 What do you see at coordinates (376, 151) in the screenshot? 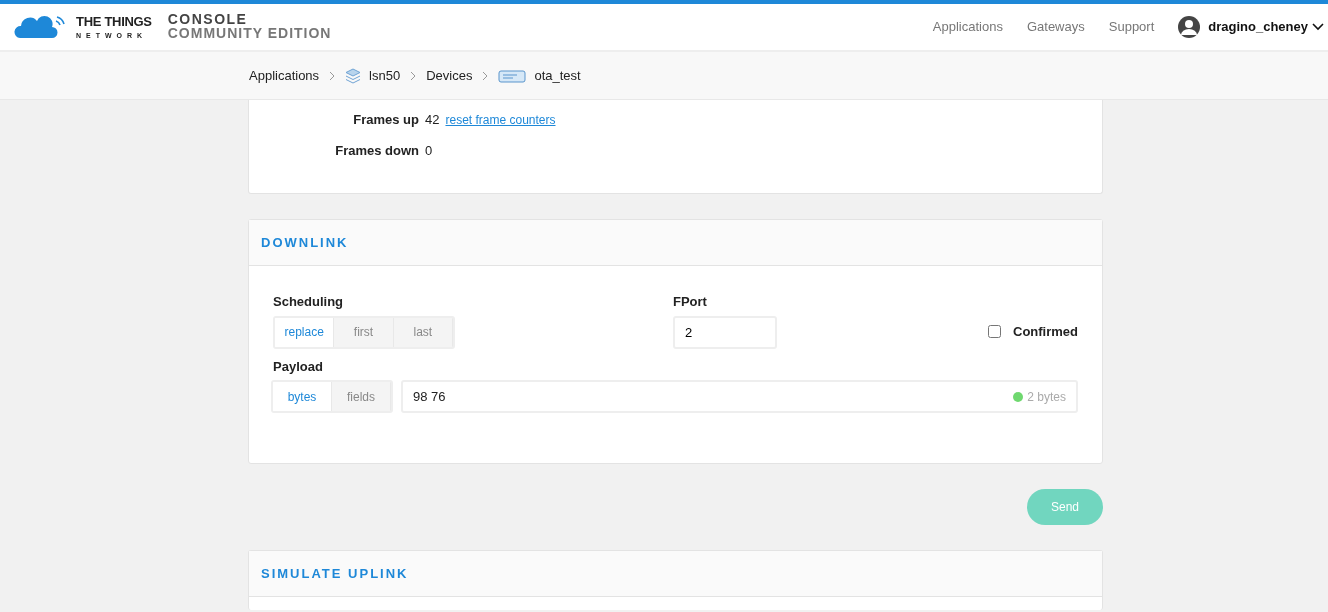
I see `counter-label: Frames down` at bounding box center [376, 151].